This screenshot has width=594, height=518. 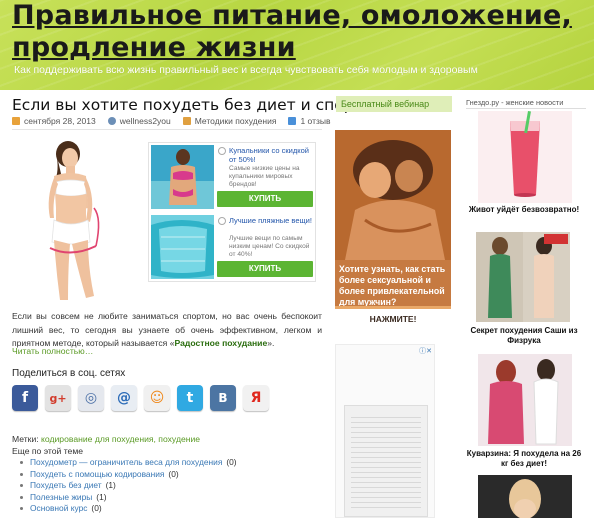 What do you see at coordinates (514, 102) in the screenshot?
I see `news-widget-title: Гнездо.ру - женские новости` at bounding box center [514, 102].